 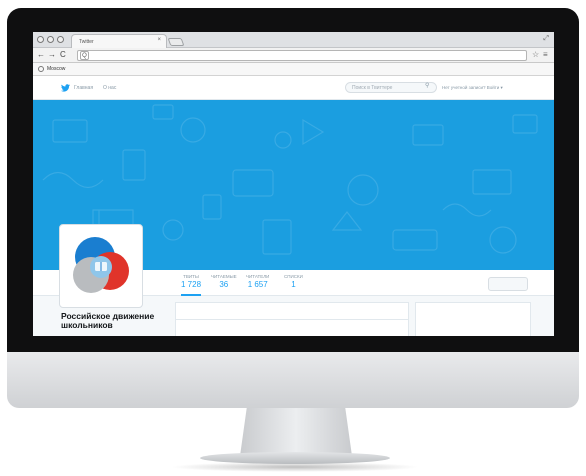 I want to click on avatar, so click(x=101, y=266).